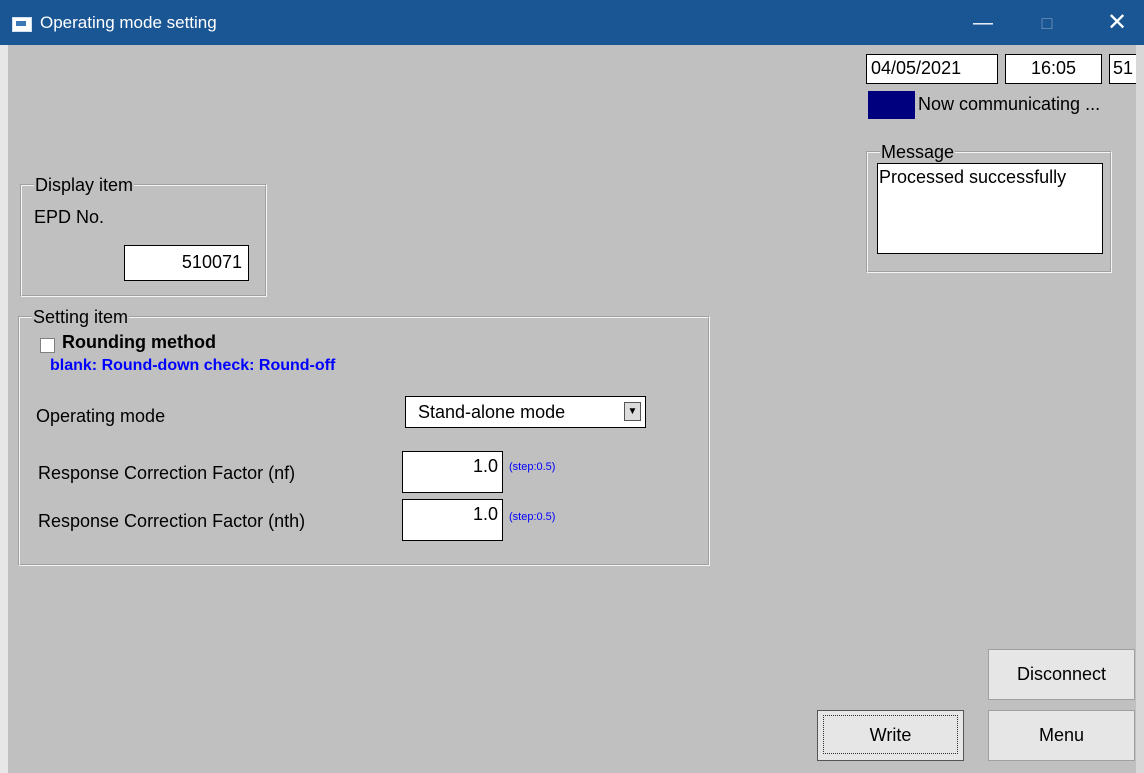 Image resolution: width=1144 pixels, height=773 pixels. Describe the element at coordinates (172, 521) in the screenshot. I see `rcf-nth-label: Response Correction Factor (nth)` at that location.